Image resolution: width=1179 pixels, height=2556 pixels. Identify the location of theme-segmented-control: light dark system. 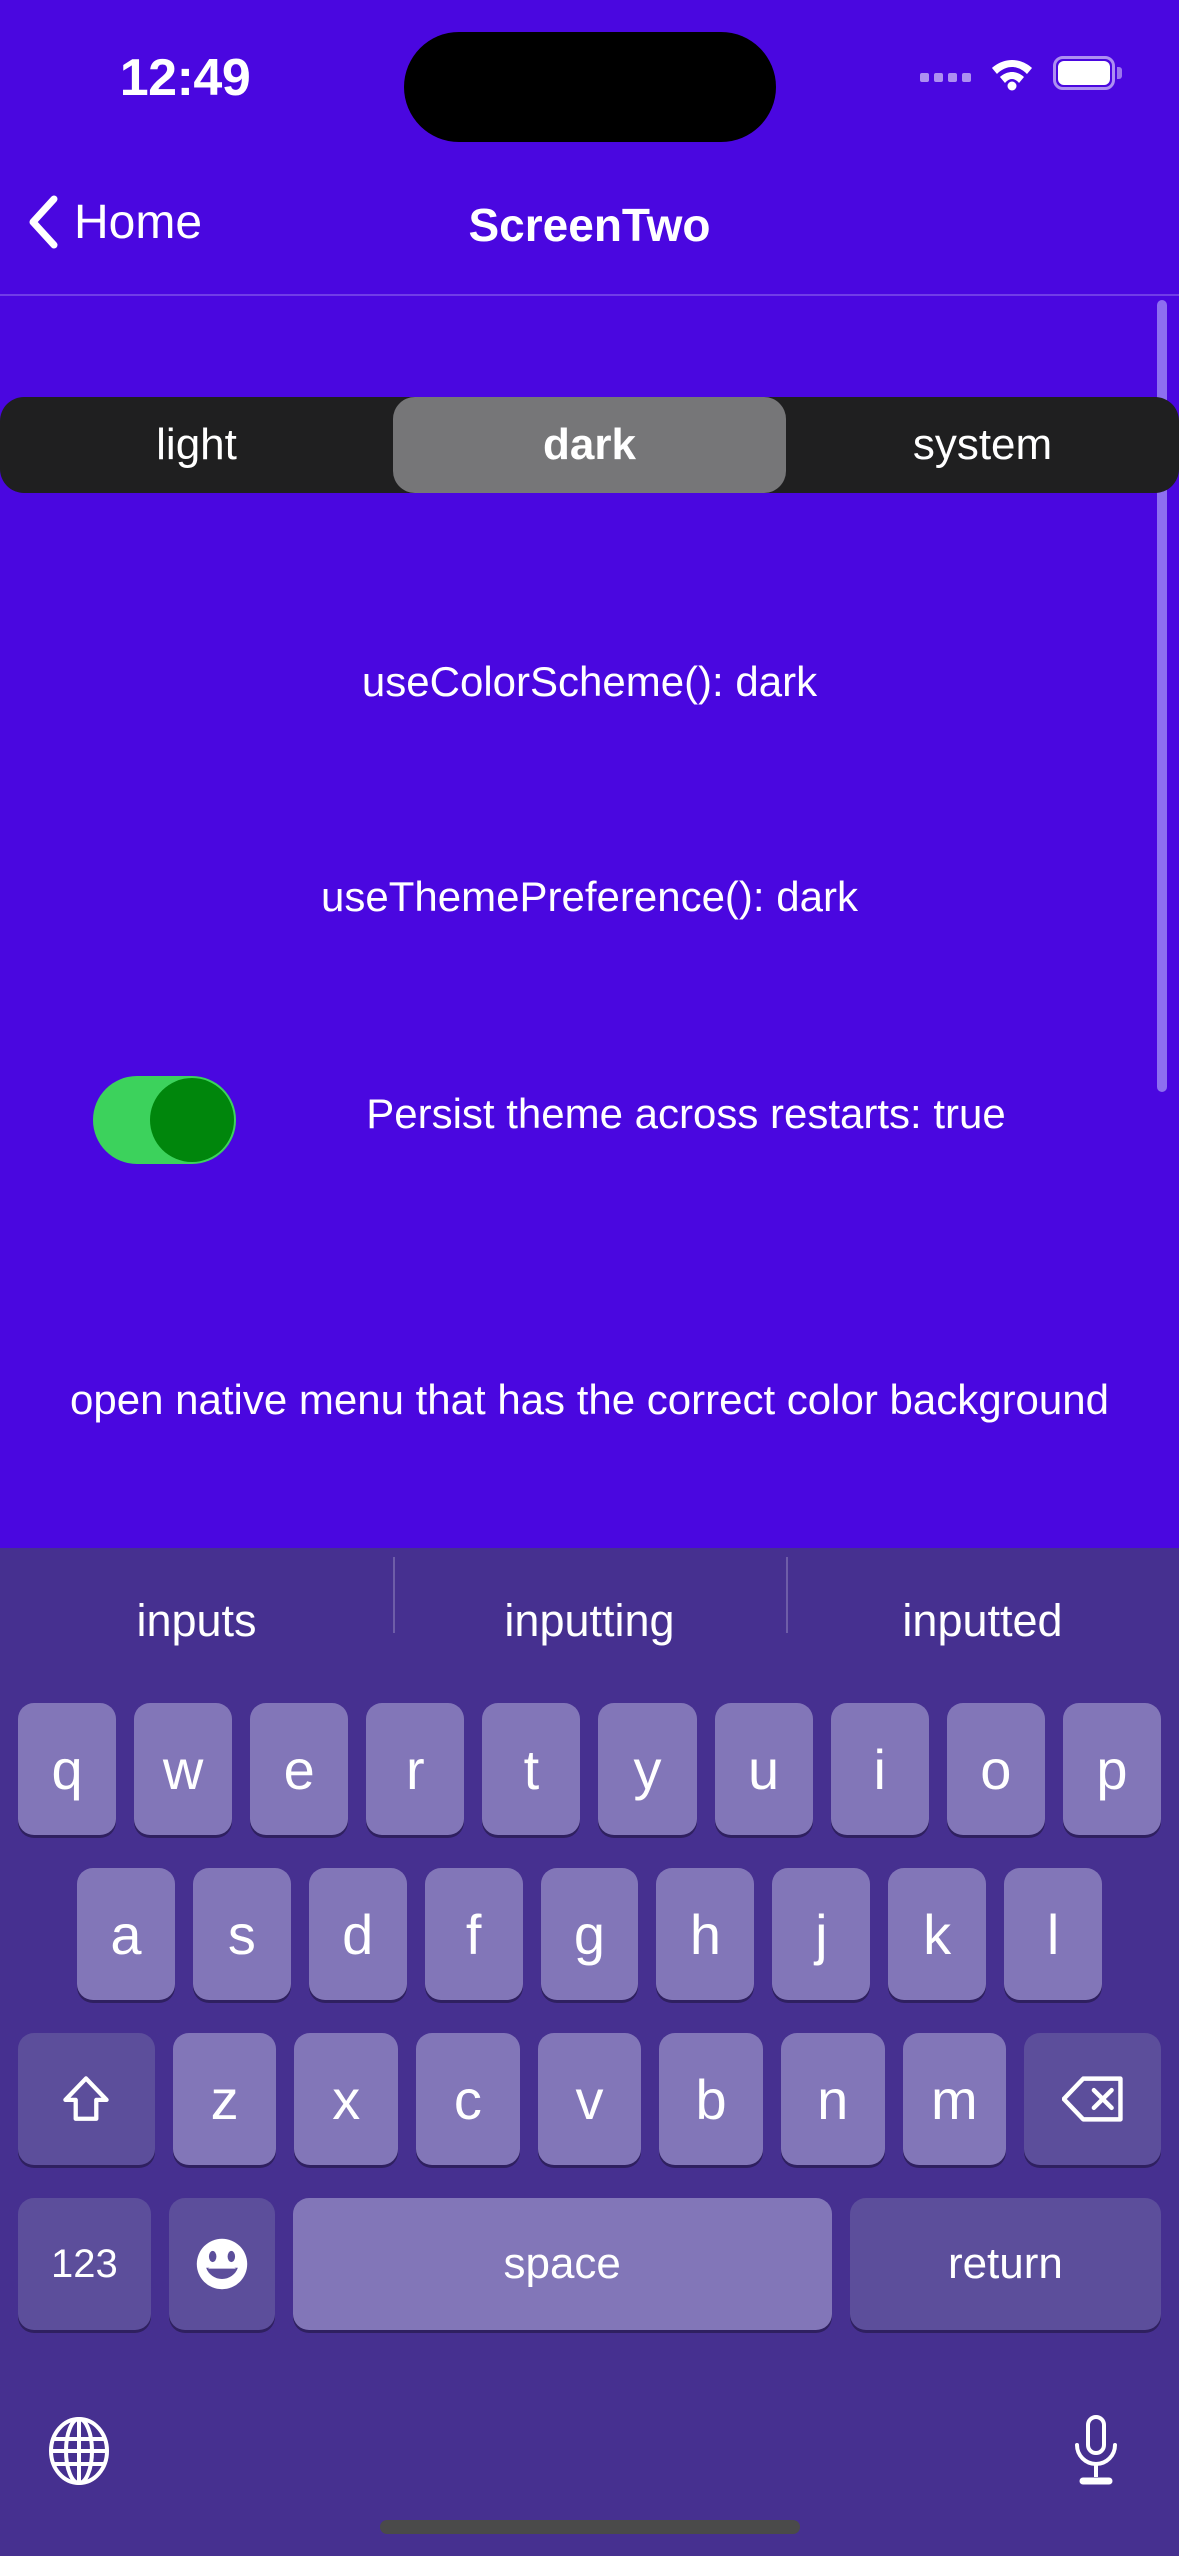
(589, 445).